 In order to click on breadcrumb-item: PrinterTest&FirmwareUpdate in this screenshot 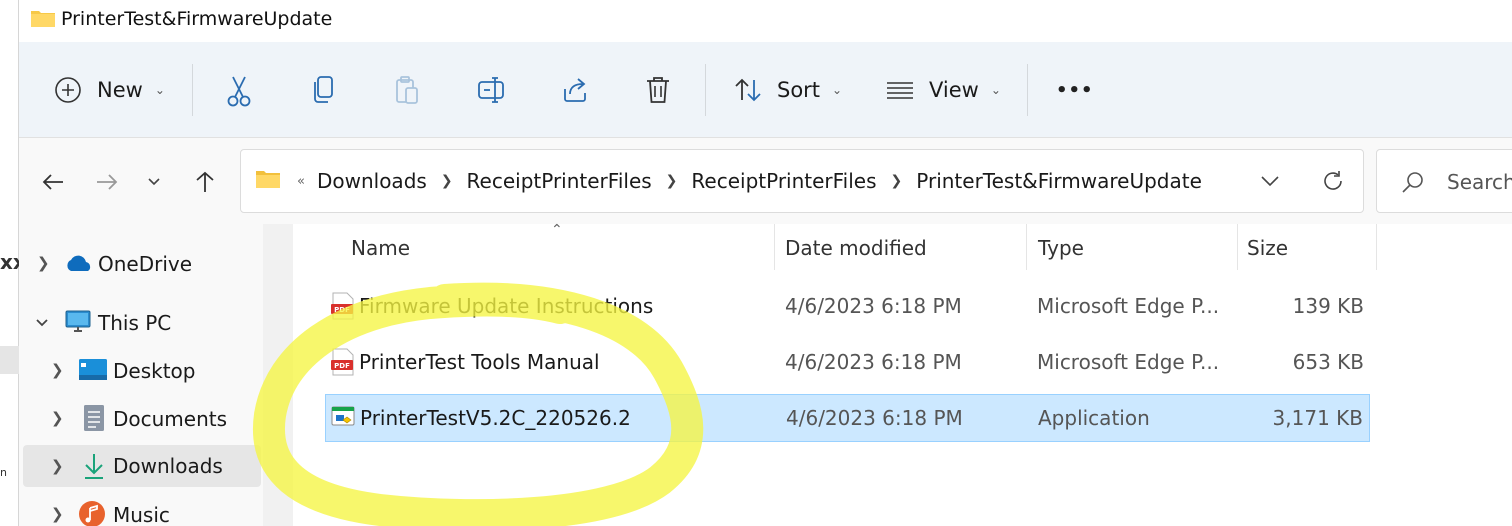, I will do `click(1059, 181)`.